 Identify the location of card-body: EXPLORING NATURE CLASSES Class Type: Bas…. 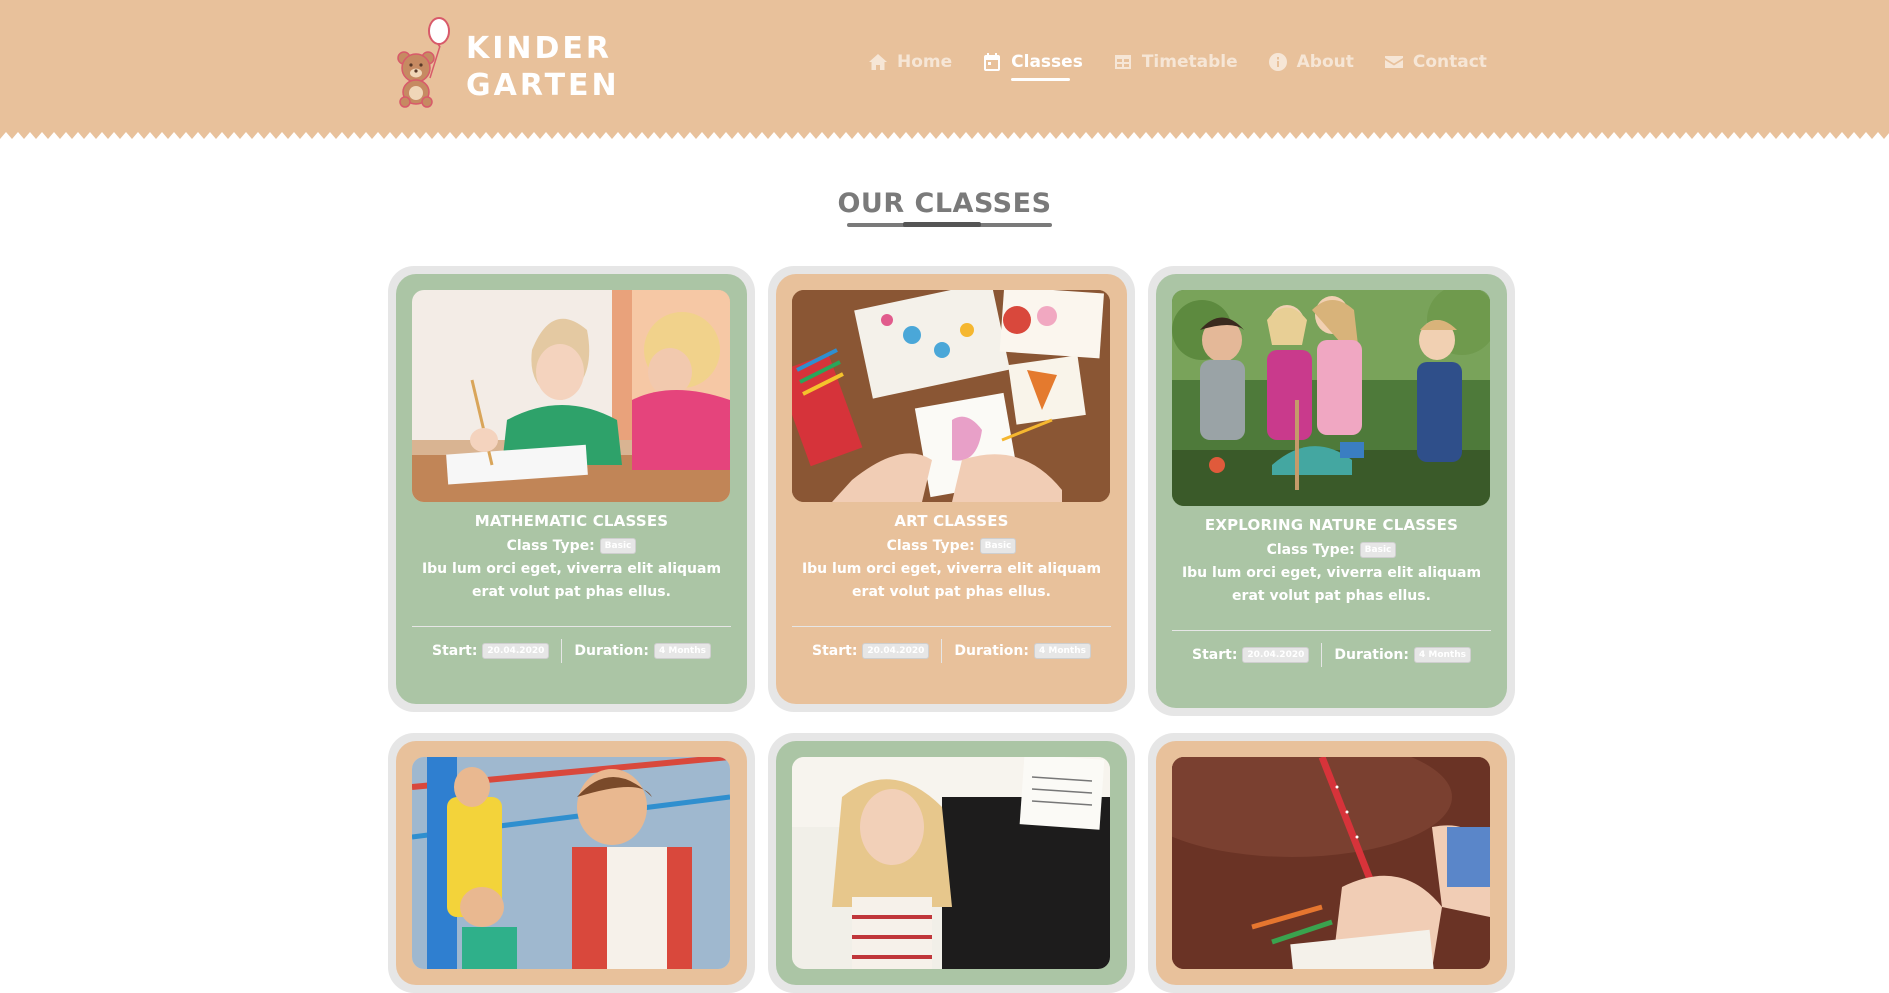
(1331, 491).